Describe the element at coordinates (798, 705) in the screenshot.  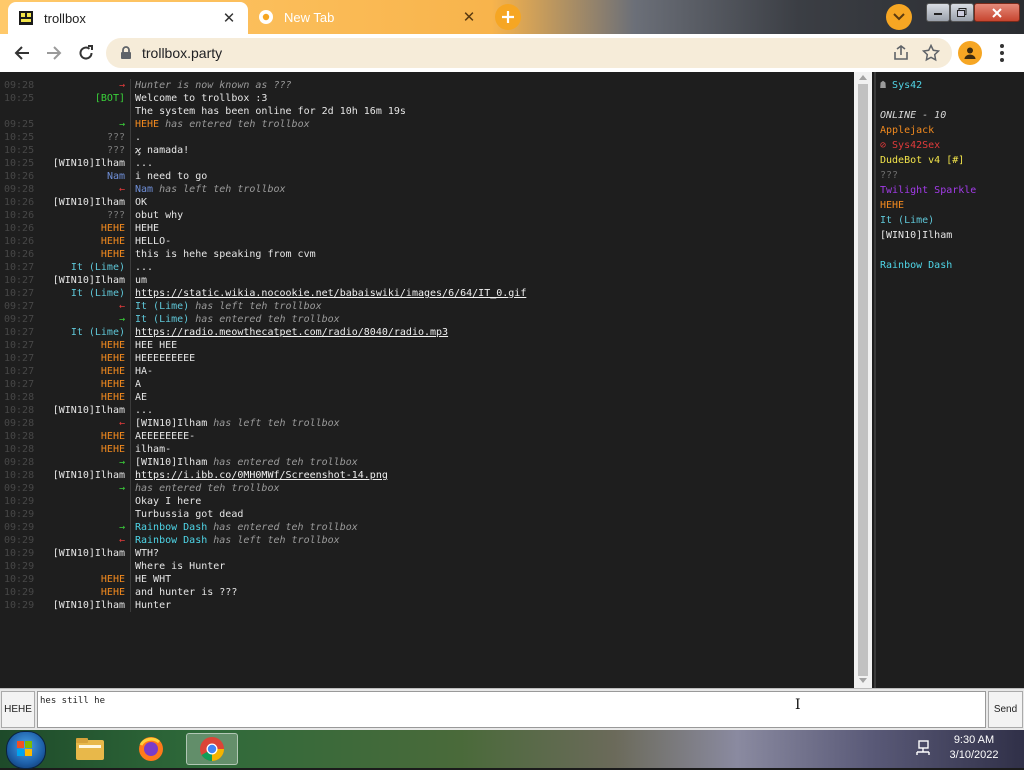
I see `text-cursor-icon: I` at that location.